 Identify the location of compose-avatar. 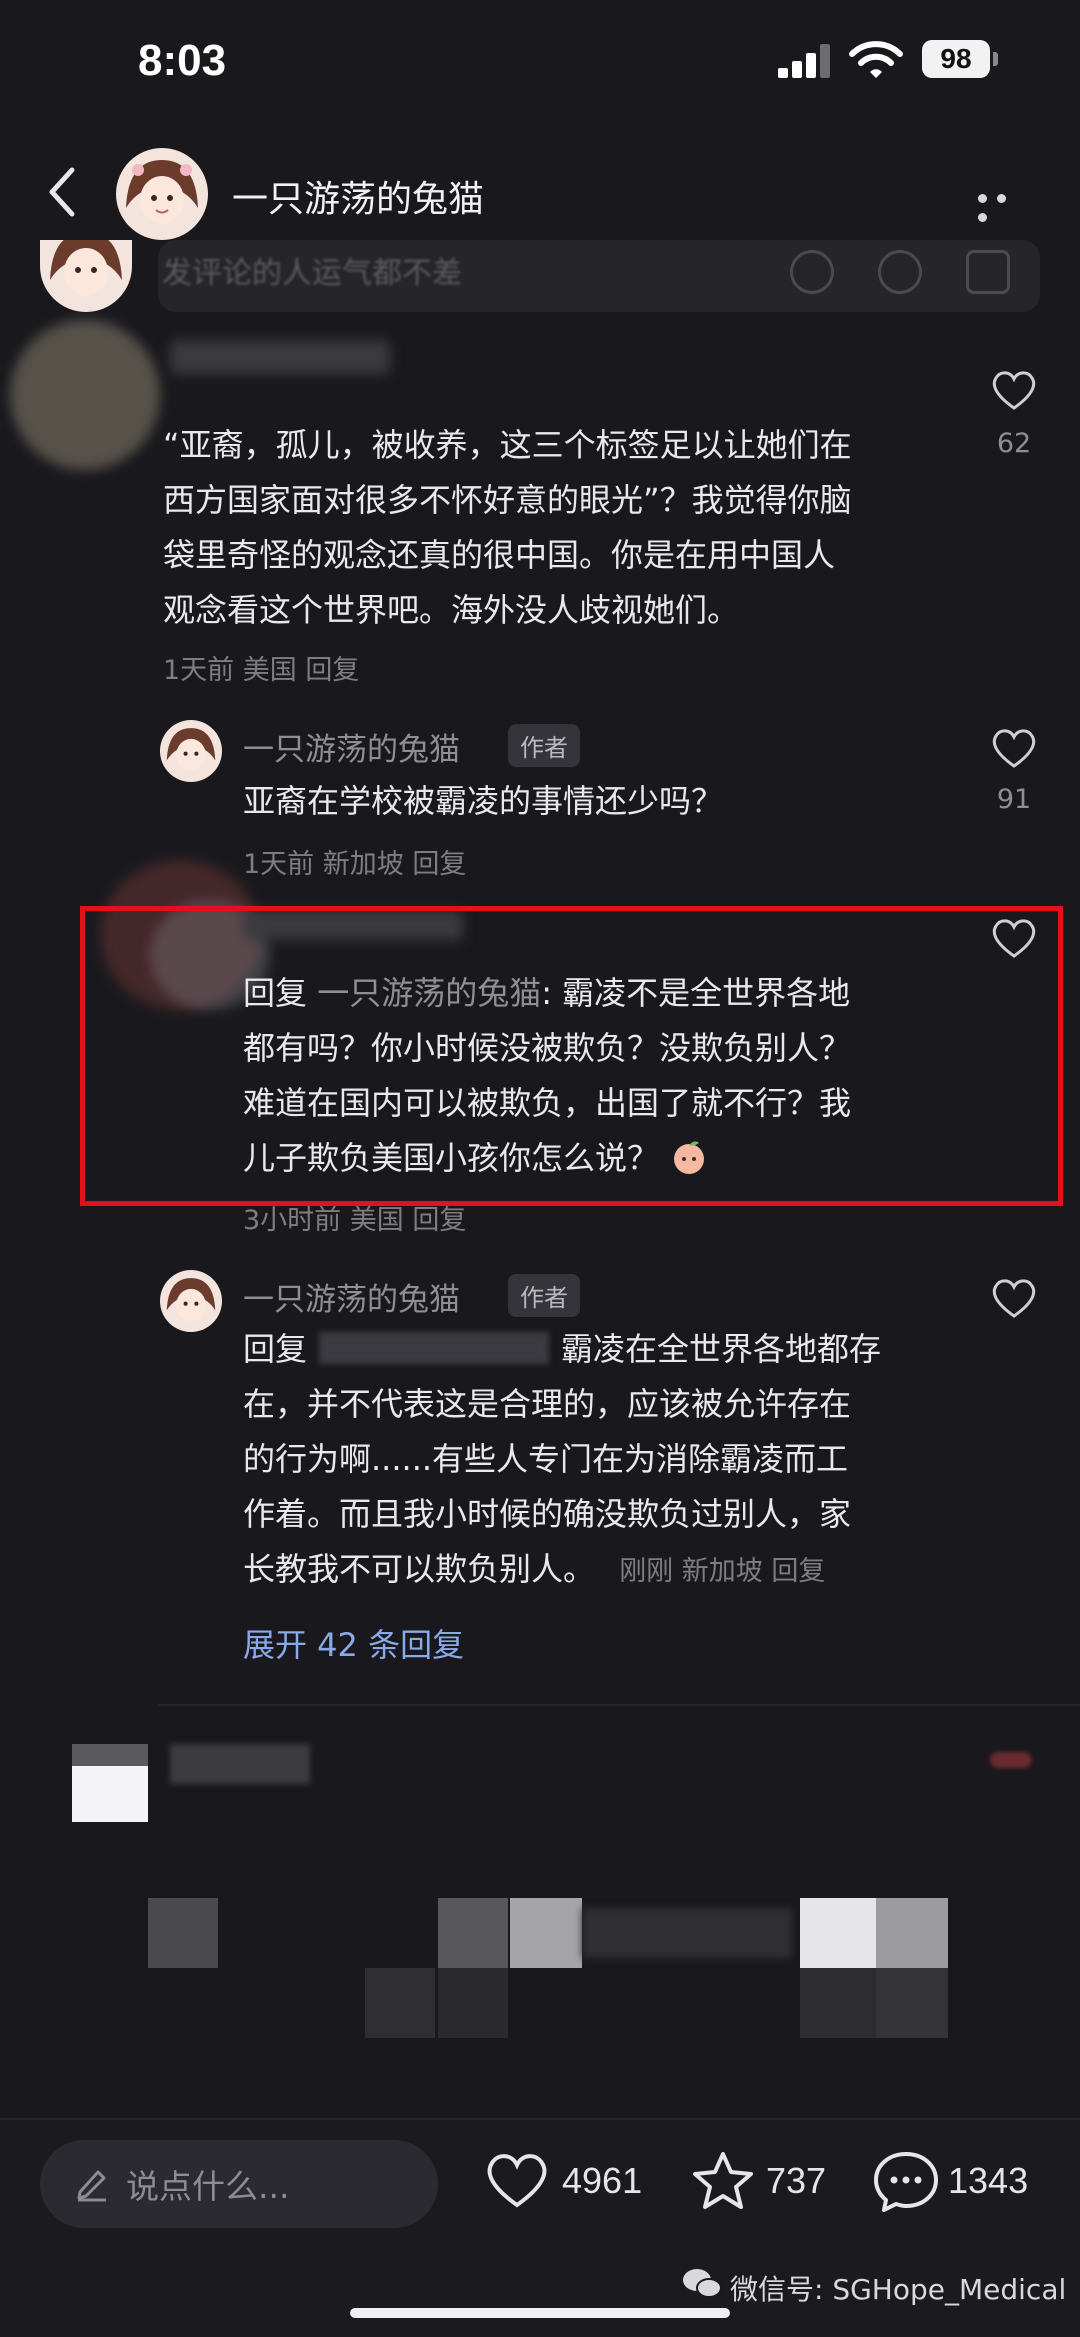
(86, 276).